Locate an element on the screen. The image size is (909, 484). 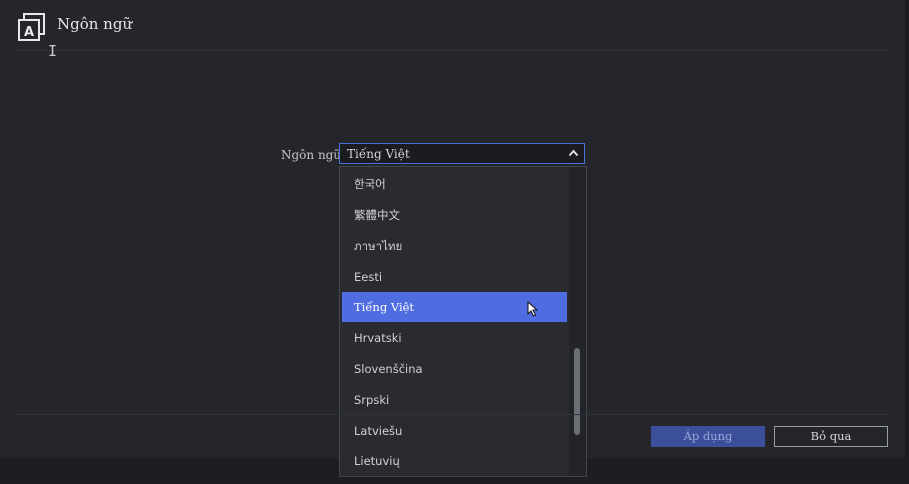
window-edge is located at coordinates (907, 242).